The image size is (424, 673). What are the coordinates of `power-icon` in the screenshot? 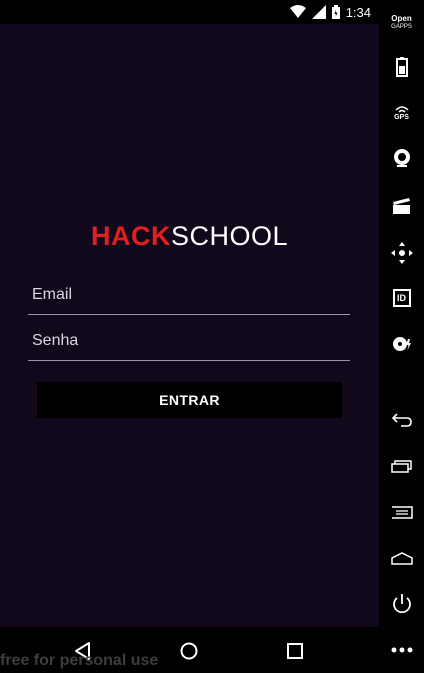 It's located at (401, 604).